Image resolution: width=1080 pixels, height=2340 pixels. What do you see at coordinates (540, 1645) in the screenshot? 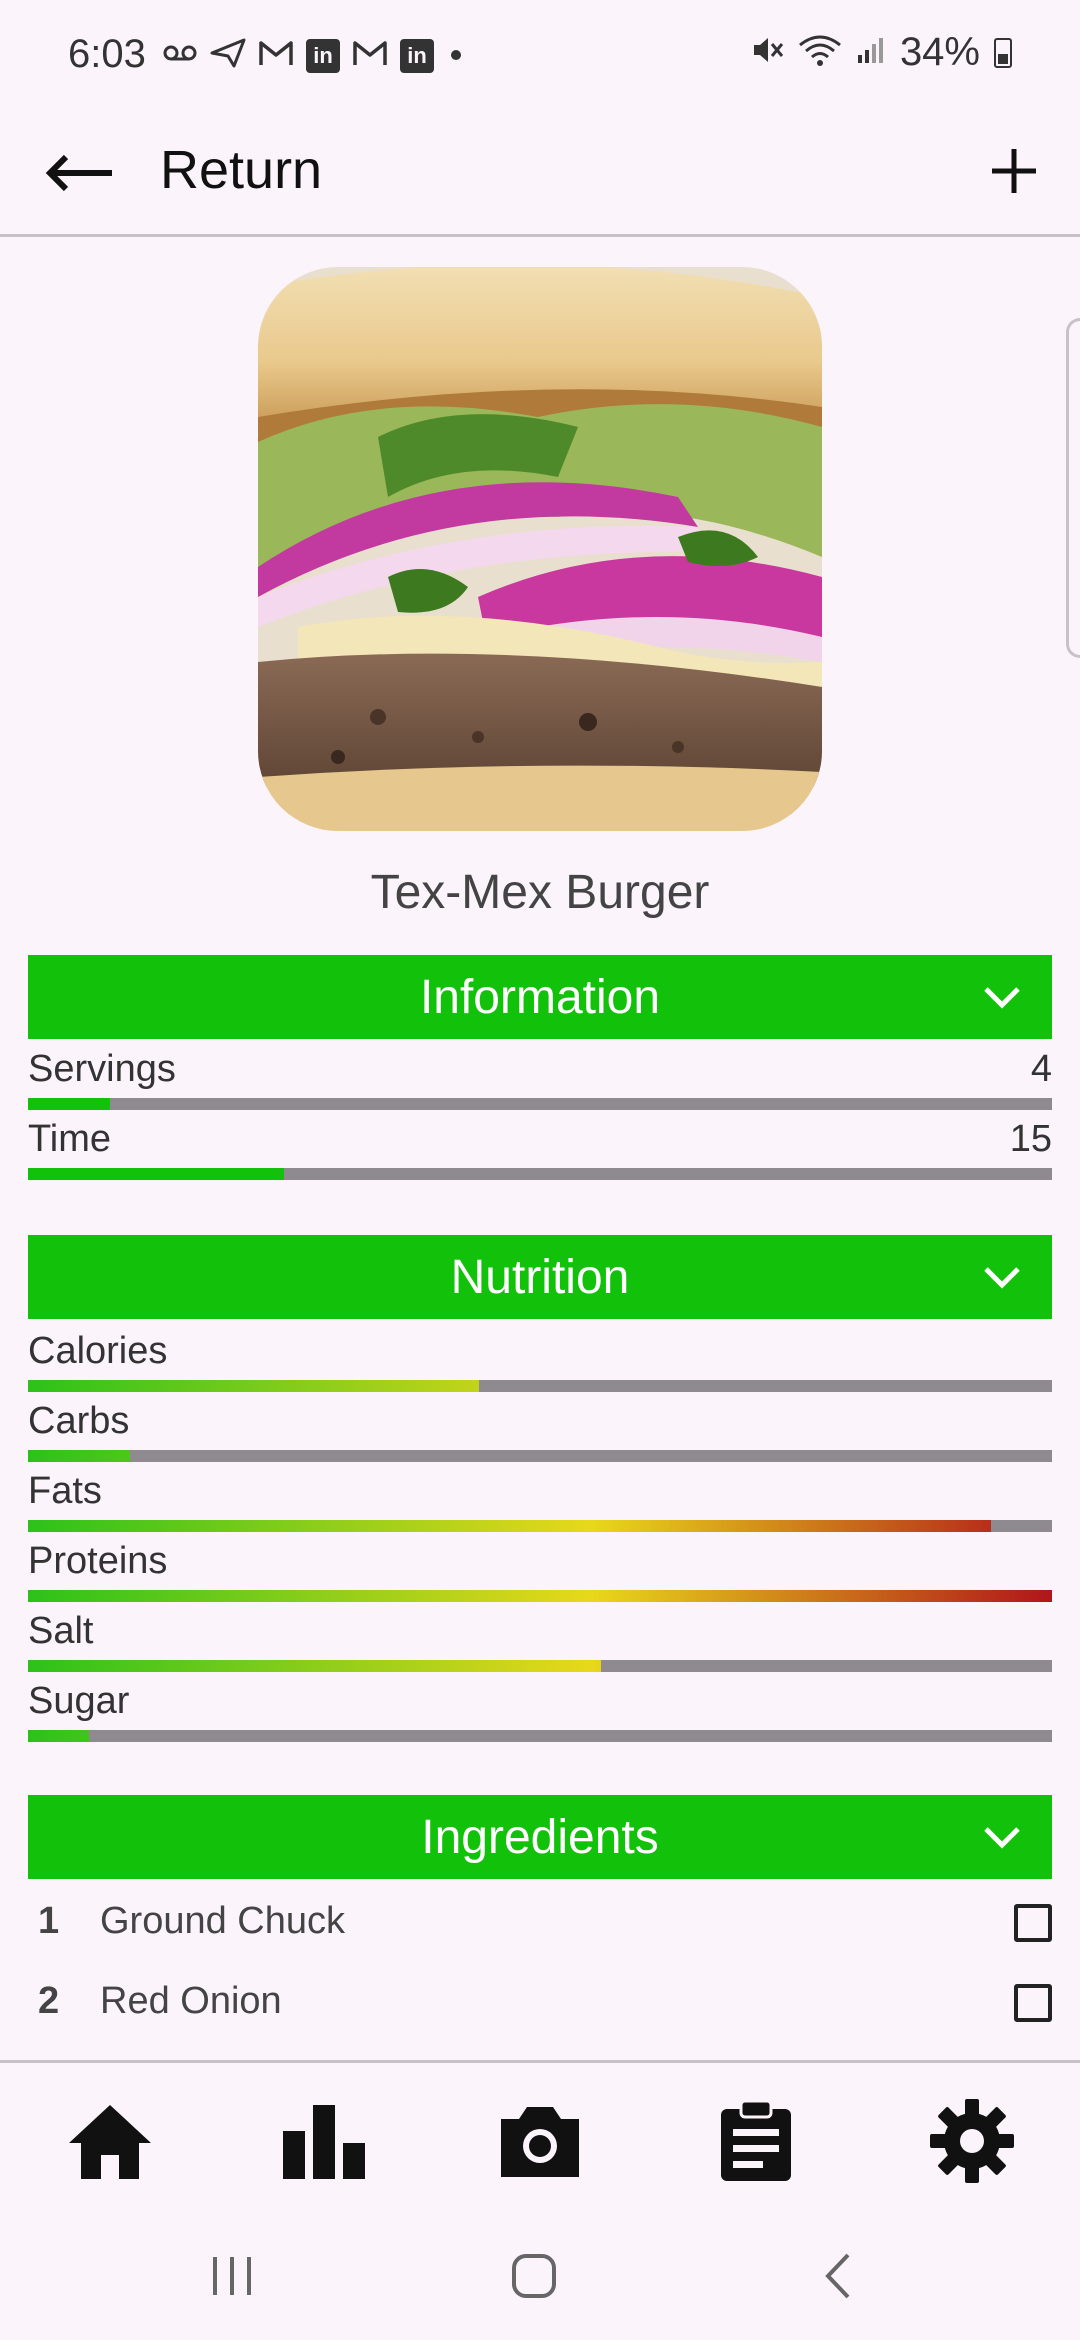
I see `stat-row-salt: Salt` at bounding box center [540, 1645].